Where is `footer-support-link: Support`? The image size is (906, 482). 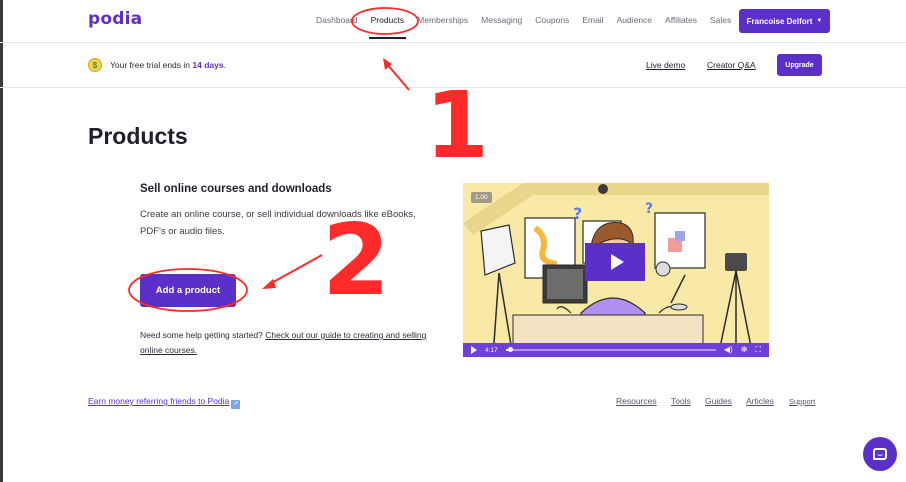 footer-support-link: Support is located at coordinates (802, 401).